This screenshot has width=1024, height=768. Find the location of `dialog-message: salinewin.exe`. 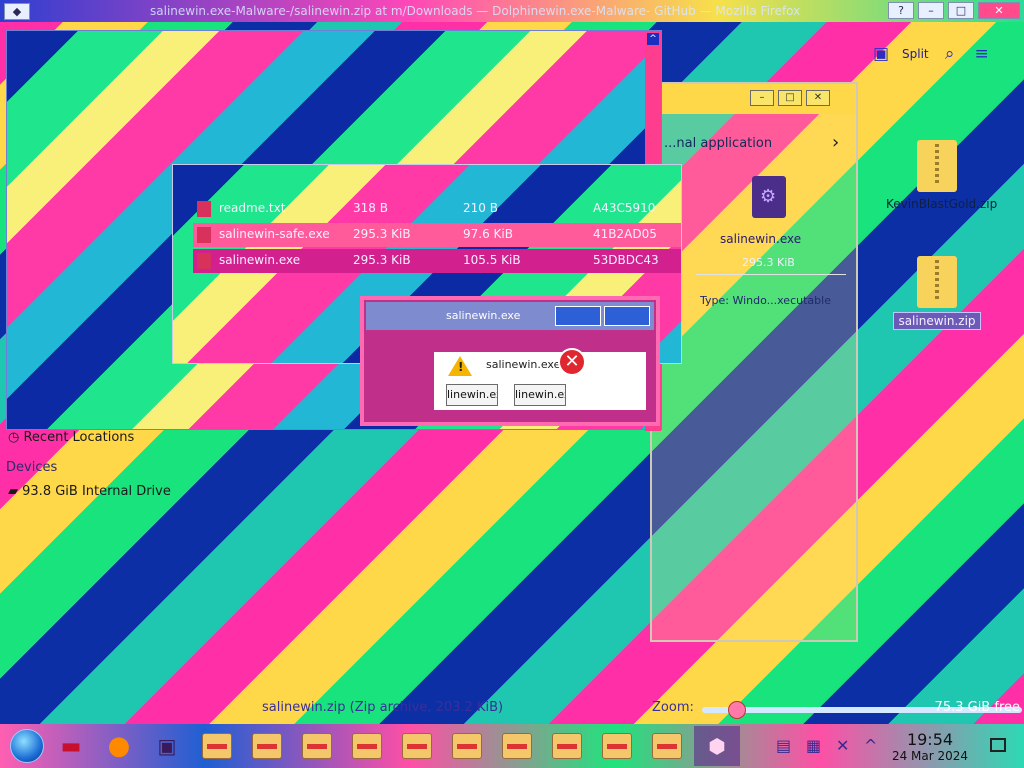

dialog-message: salinewin.exe is located at coordinates (523, 364).